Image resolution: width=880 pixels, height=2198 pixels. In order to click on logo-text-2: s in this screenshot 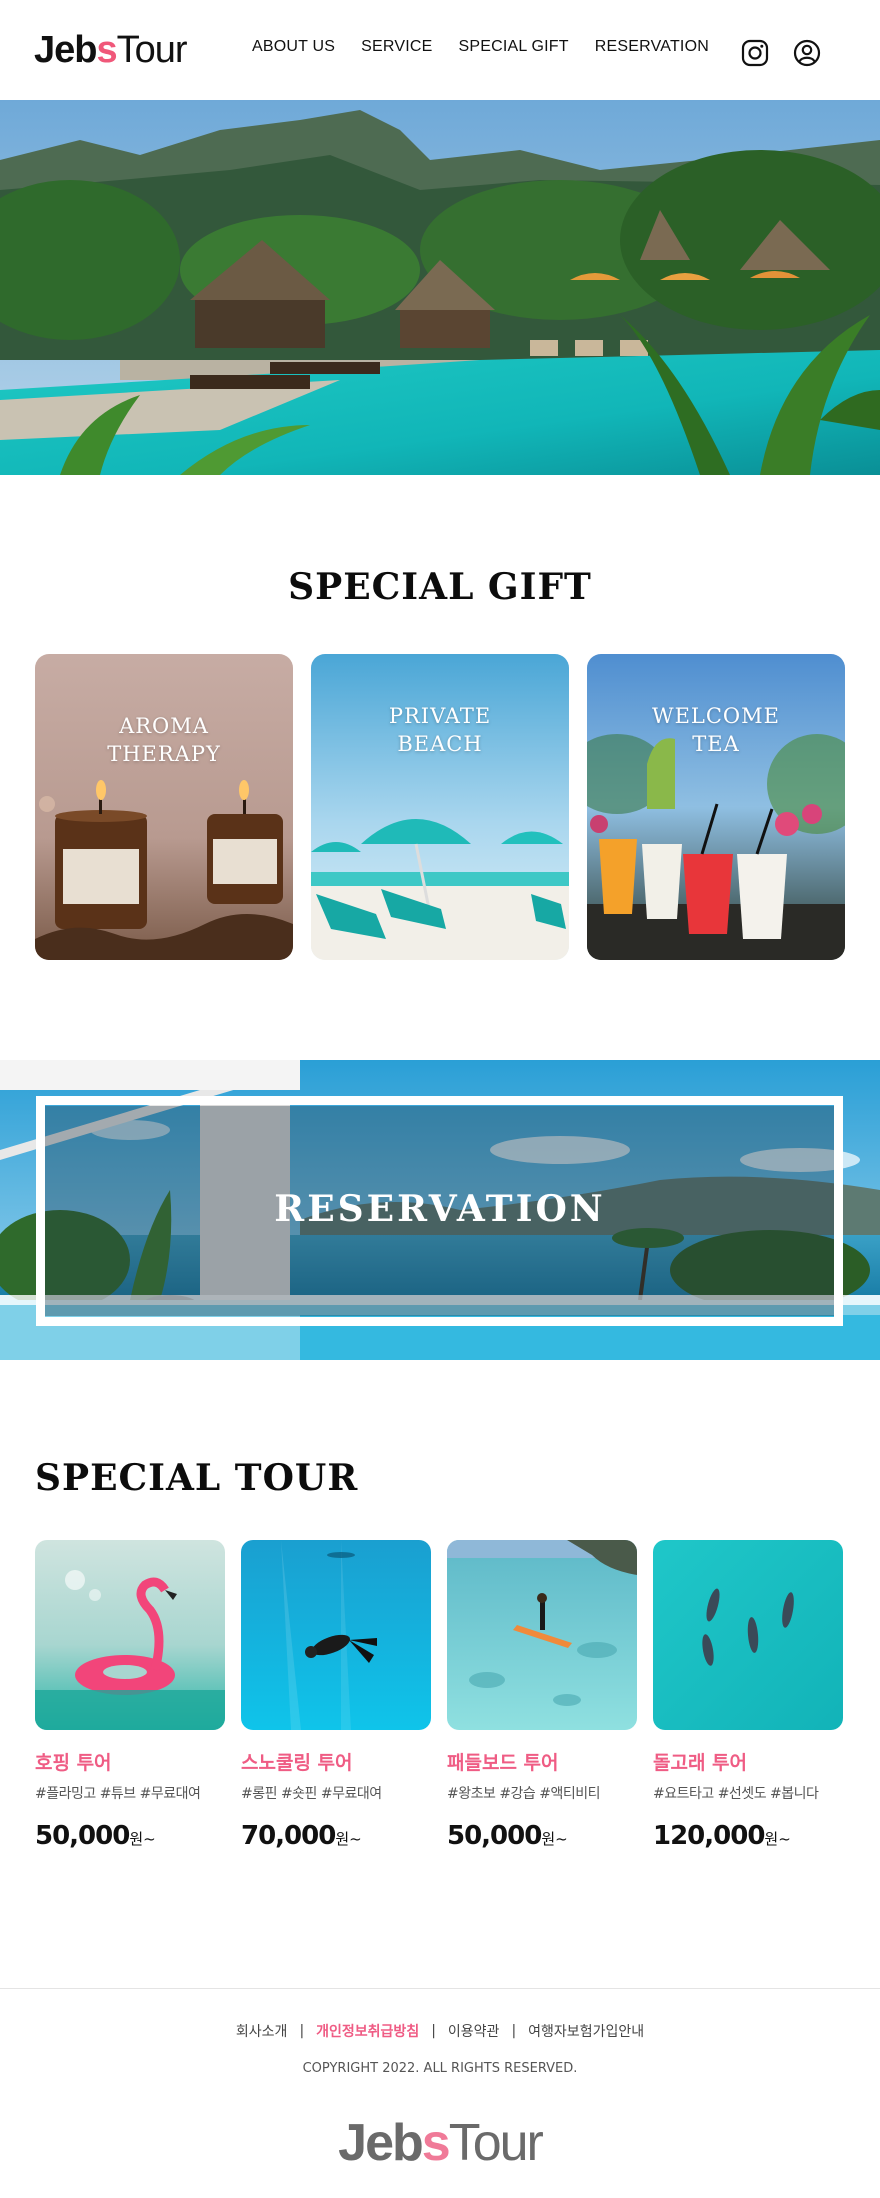, I will do `click(106, 50)`.